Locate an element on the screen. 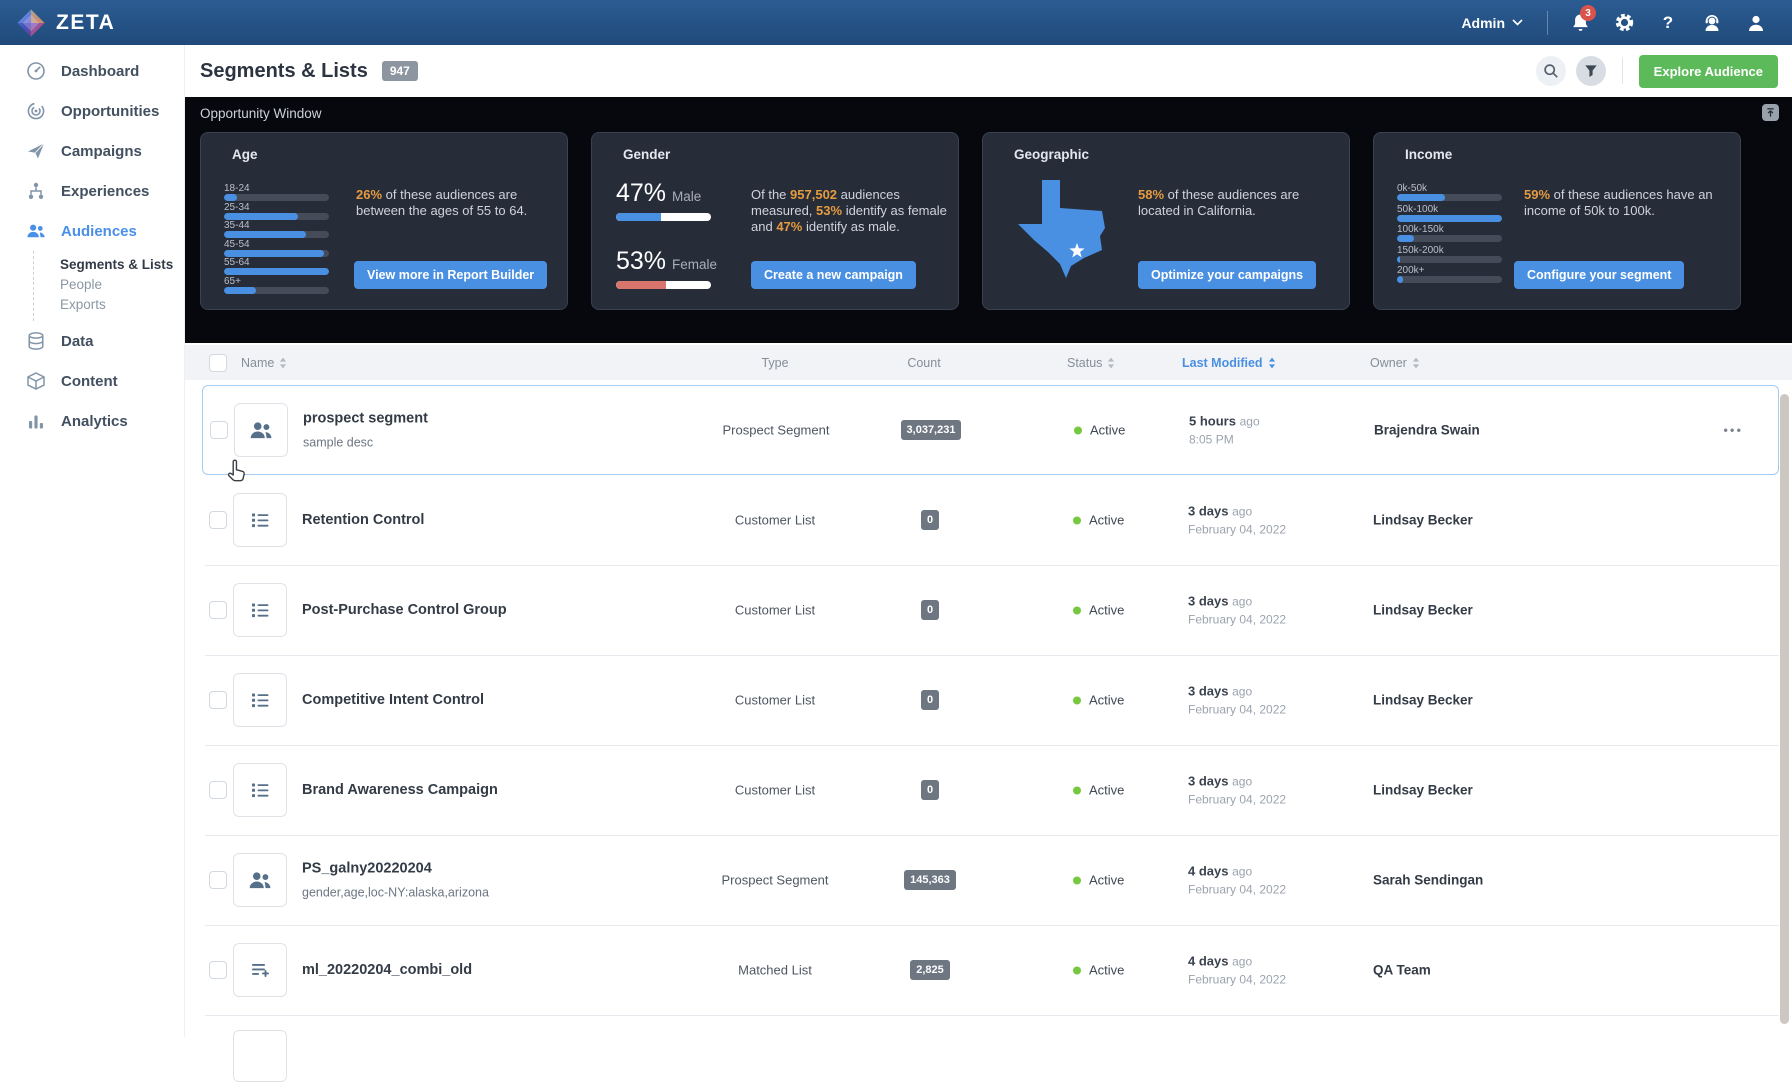 Image resolution: width=1792 pixels, height=1082 pixels. column-header-status: Status is located at coordinates (1091, 363).